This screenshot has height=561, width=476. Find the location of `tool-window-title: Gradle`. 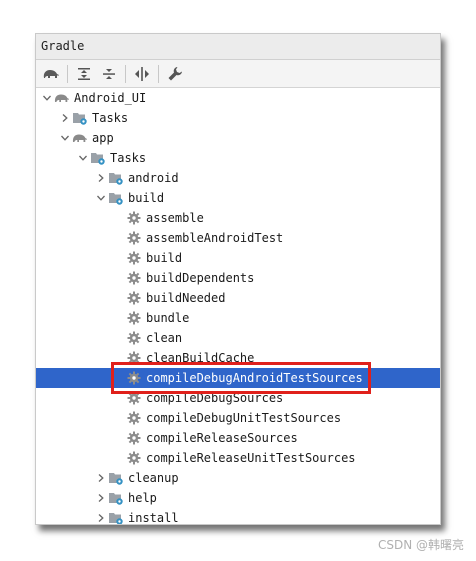

tool-window-title: Gradle is located at coordinates (238, 47).